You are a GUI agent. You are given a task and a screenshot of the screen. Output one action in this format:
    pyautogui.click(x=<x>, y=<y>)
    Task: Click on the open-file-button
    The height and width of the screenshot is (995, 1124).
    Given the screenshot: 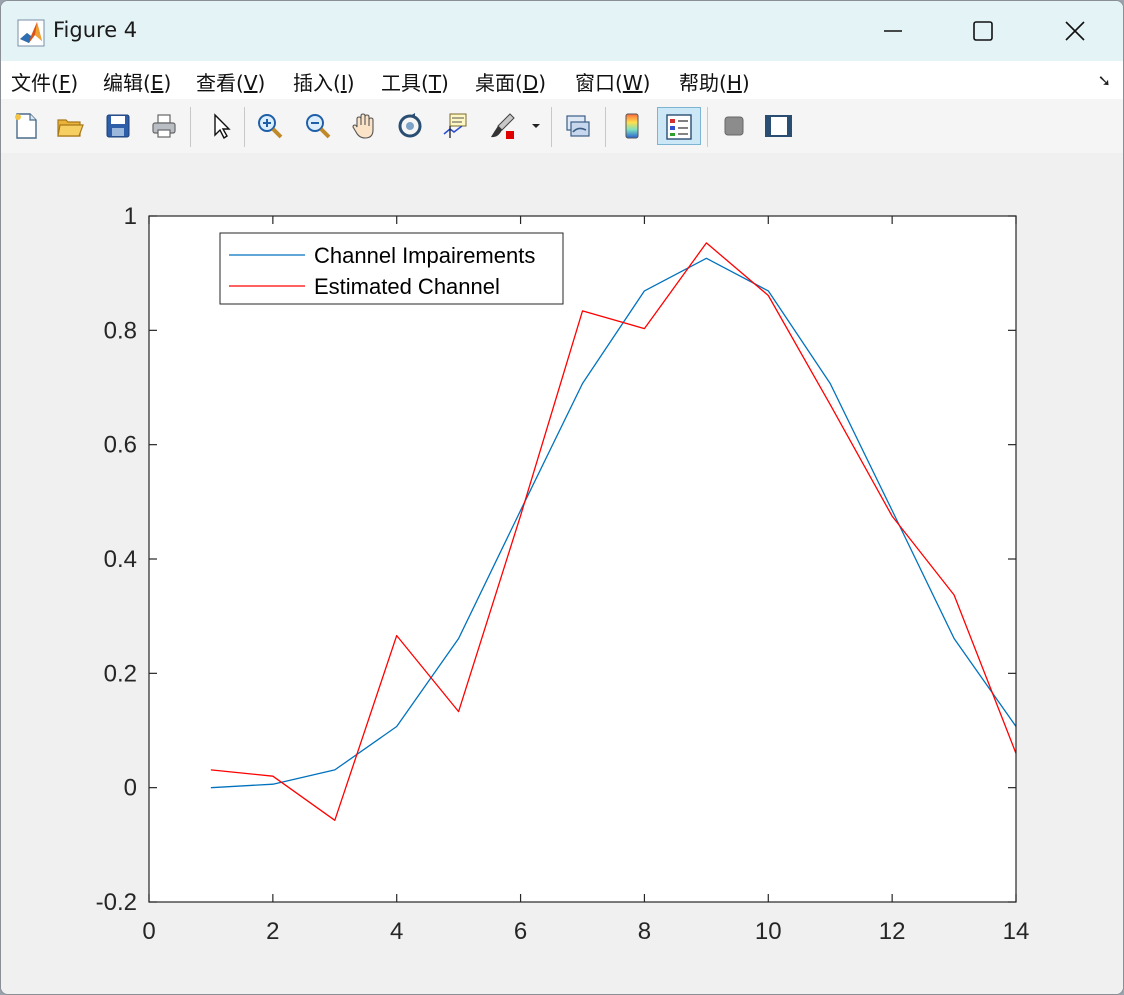 What is the action you would take?
    pyautogui.click(x=70, y=126)
    